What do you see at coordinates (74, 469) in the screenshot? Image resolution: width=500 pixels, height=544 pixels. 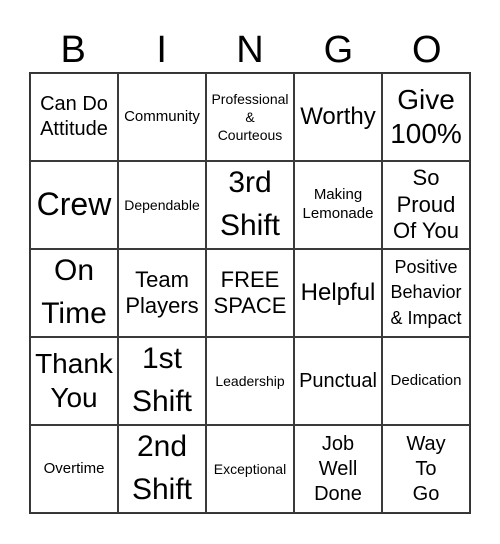 I see `bingo-cell: Overtime` at bounding box center [74, 469].